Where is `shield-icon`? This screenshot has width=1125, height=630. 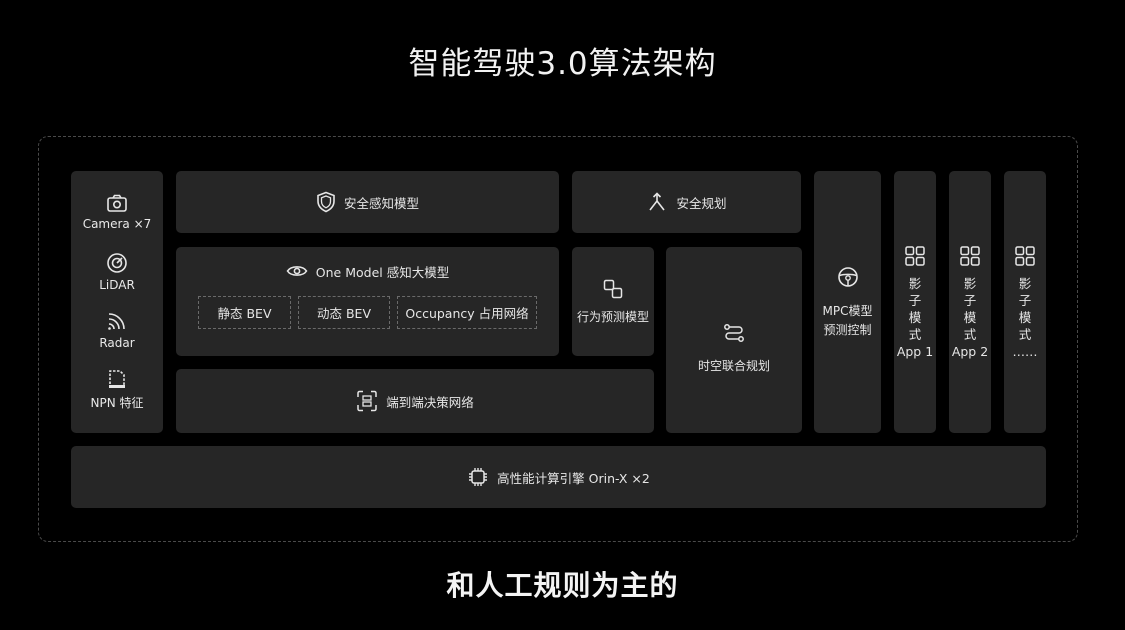 shield-icon is located at coordinates (326, 202).